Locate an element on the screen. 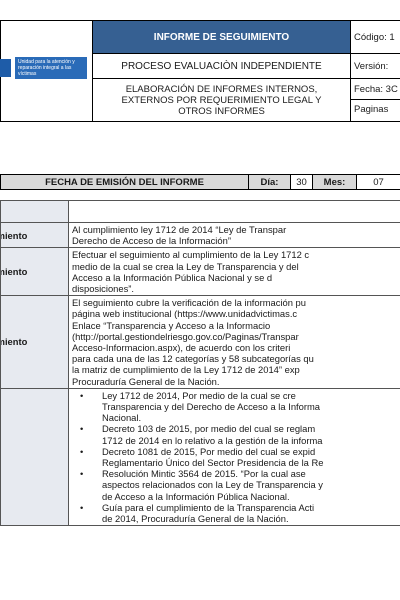 The width and height of the screenshot is (400, 600). process-name: PROCESO EVALUACIÒN INDEPENDIENTE is located at coordinates (221, 66).